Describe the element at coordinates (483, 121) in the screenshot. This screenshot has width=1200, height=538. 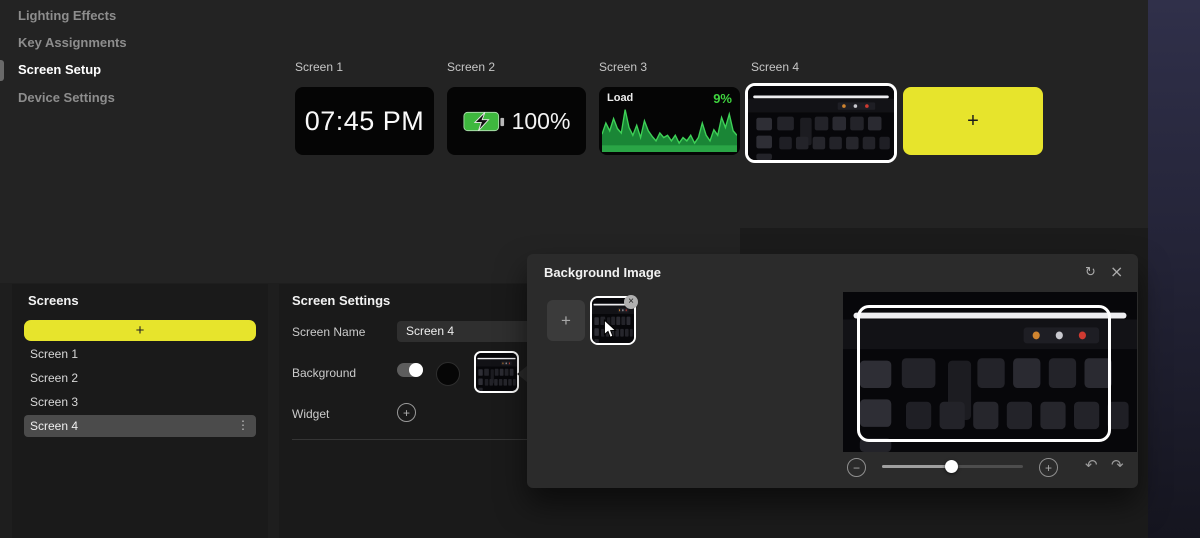
I see `battery-icon` at that location.